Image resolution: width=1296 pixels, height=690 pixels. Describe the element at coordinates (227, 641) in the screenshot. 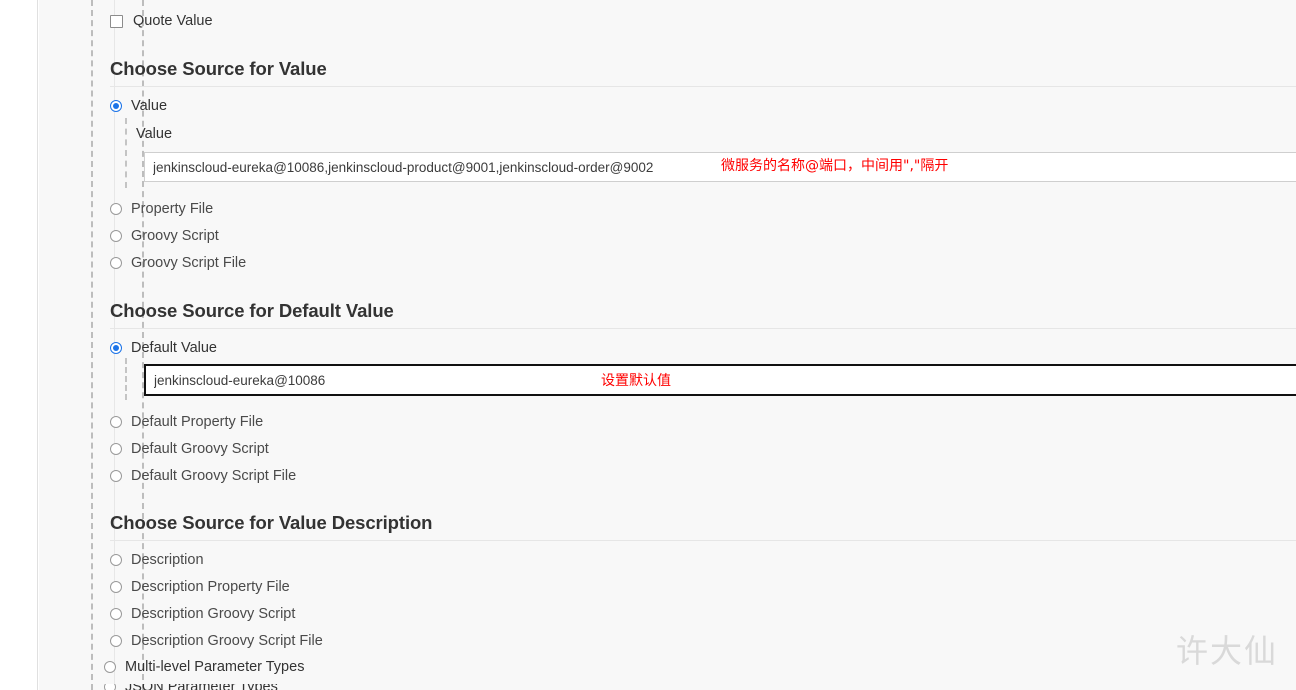

I see `radio-label-description-groovy-script-file: Description Groovy Script File` at that location.